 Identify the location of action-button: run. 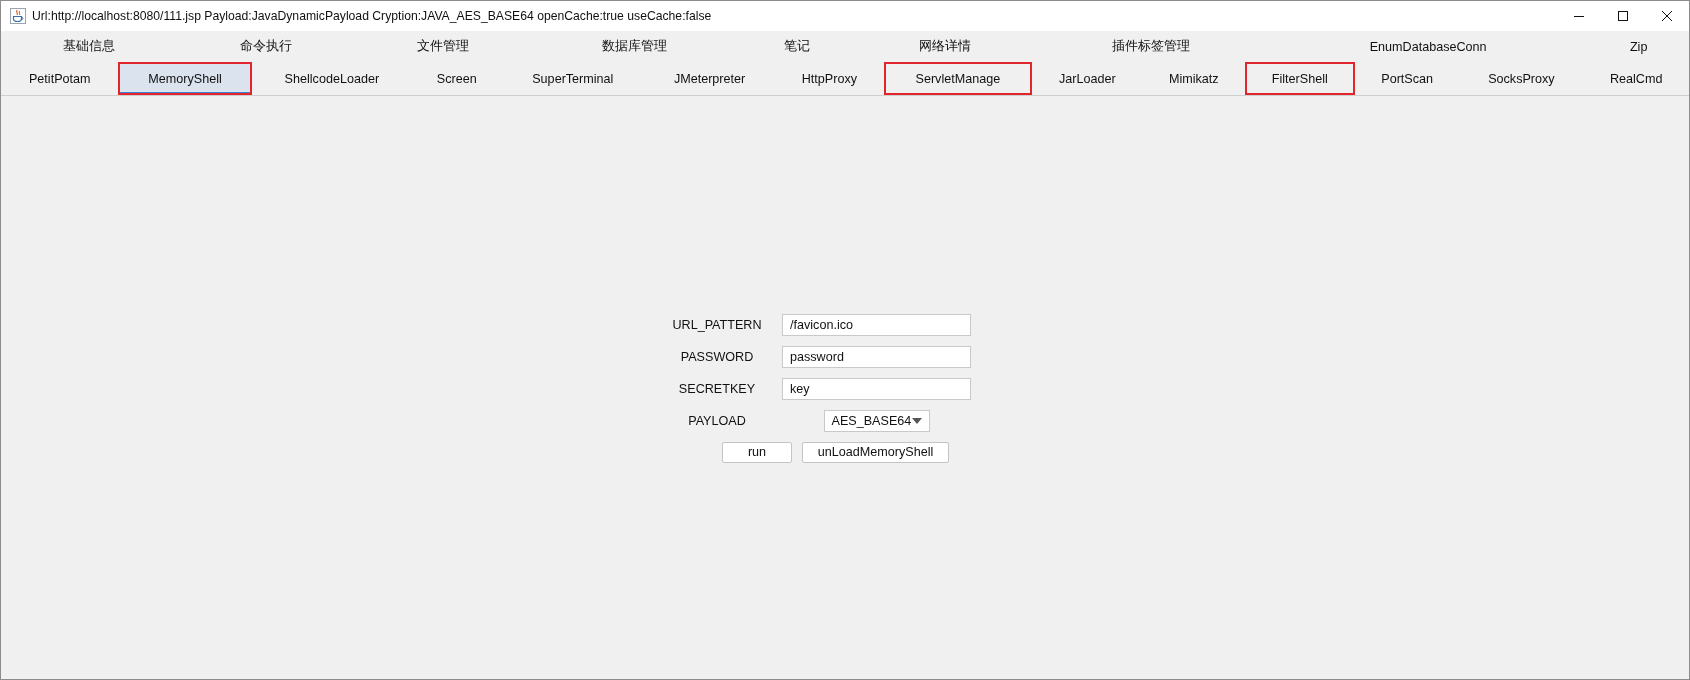
(757, 452).